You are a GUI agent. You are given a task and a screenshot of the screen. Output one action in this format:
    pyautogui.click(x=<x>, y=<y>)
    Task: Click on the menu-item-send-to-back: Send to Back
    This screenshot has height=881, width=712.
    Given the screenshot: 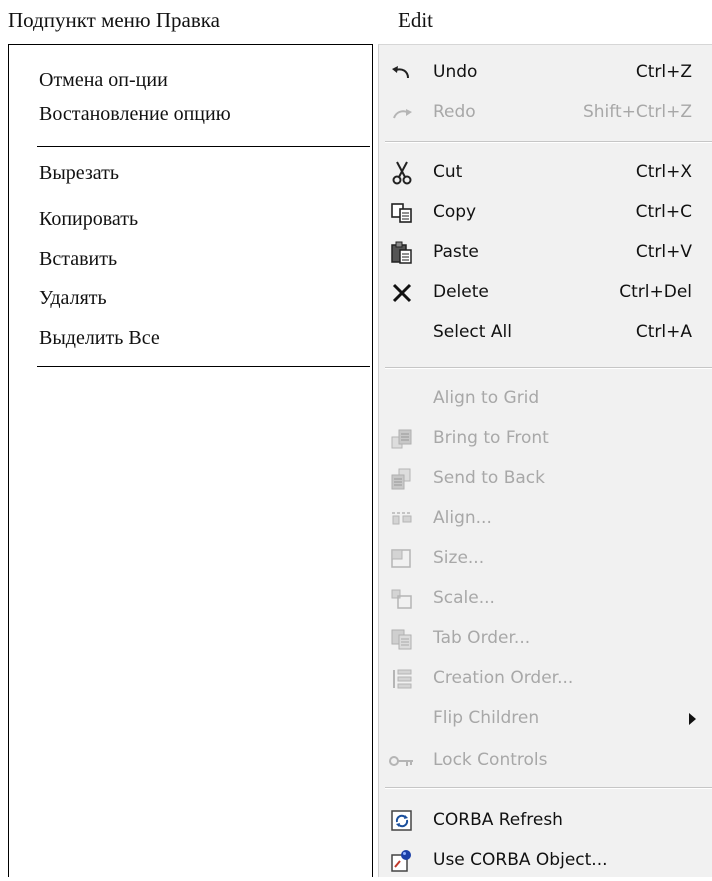 What is the action you would take?
    pyautogui.click(x=545, y=479)
    